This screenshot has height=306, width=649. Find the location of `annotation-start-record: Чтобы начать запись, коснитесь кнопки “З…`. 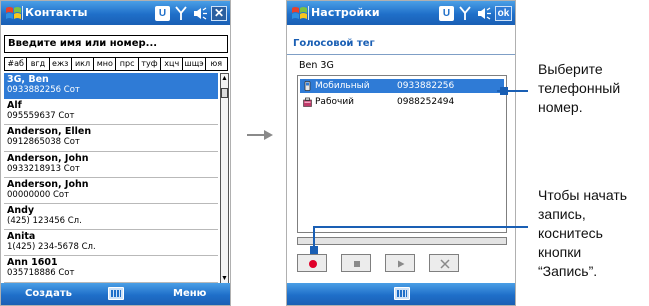

annotation-start-record: Чтобы начать запись, коснитесь кнопки “З… is located at coordinates (583, 233).